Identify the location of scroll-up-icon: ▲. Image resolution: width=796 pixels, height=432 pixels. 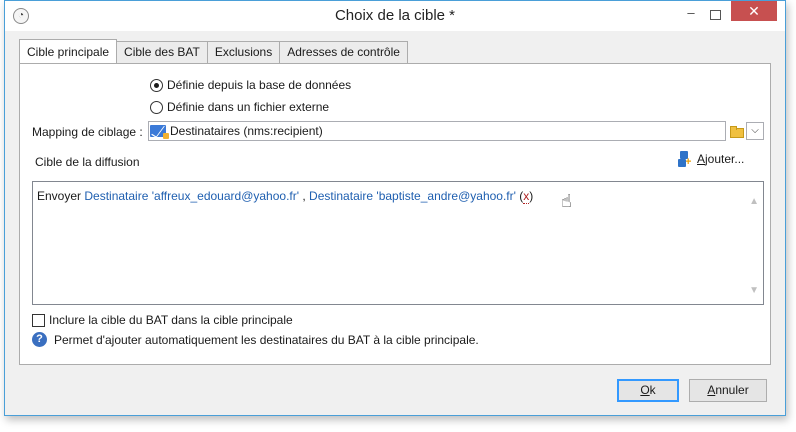
(754, 201).